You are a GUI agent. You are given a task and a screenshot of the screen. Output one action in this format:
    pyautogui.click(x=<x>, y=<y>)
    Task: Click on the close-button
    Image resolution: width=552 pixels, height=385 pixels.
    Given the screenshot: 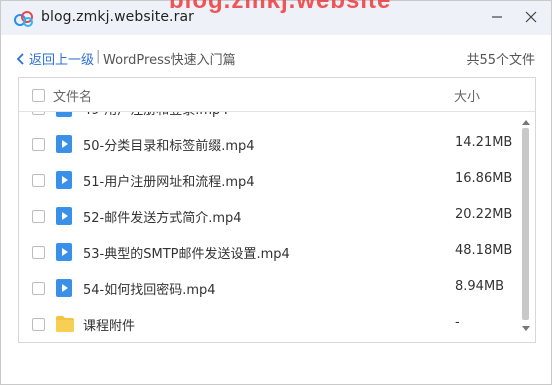 What is the action you would take?
    pyautogui.click(x=531, y=17)
    